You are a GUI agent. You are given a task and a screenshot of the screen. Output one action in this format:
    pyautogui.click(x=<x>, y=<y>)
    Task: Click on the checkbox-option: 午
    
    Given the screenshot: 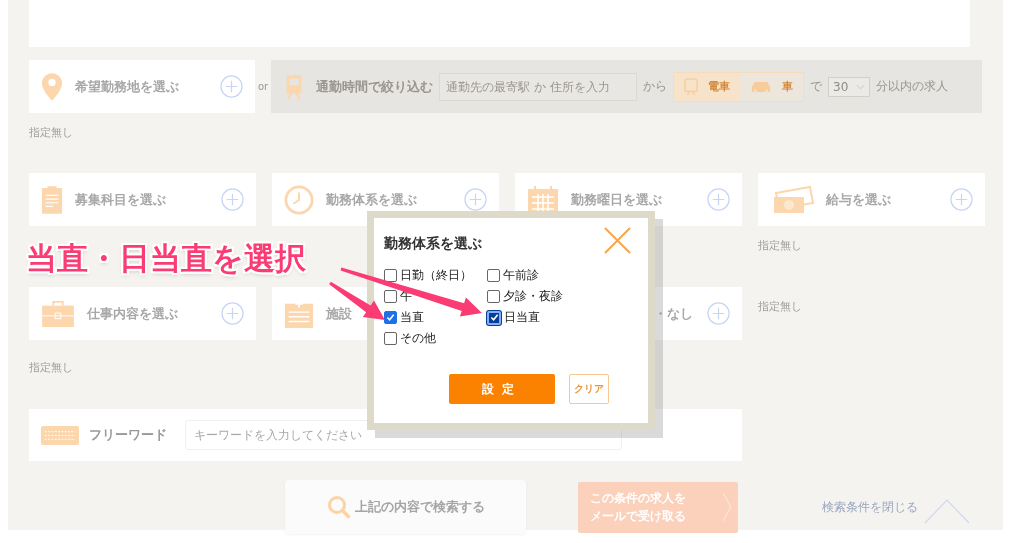 What is the action you would take?
    pyautogui.click(x=435, y=296)
    